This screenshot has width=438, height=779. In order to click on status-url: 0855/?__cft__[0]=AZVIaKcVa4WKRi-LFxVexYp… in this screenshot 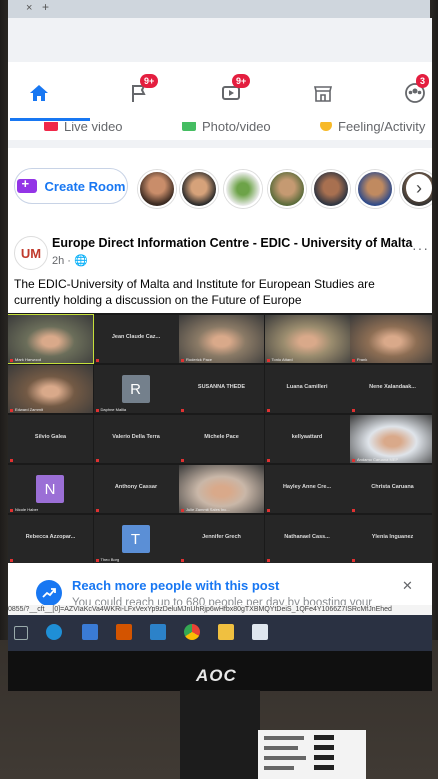, I will do `click(220, 610)`.